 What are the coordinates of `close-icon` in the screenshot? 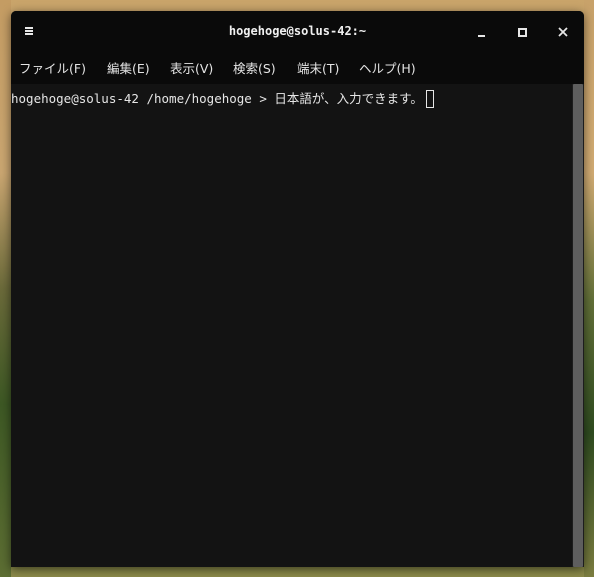 It's located at (563, 32).